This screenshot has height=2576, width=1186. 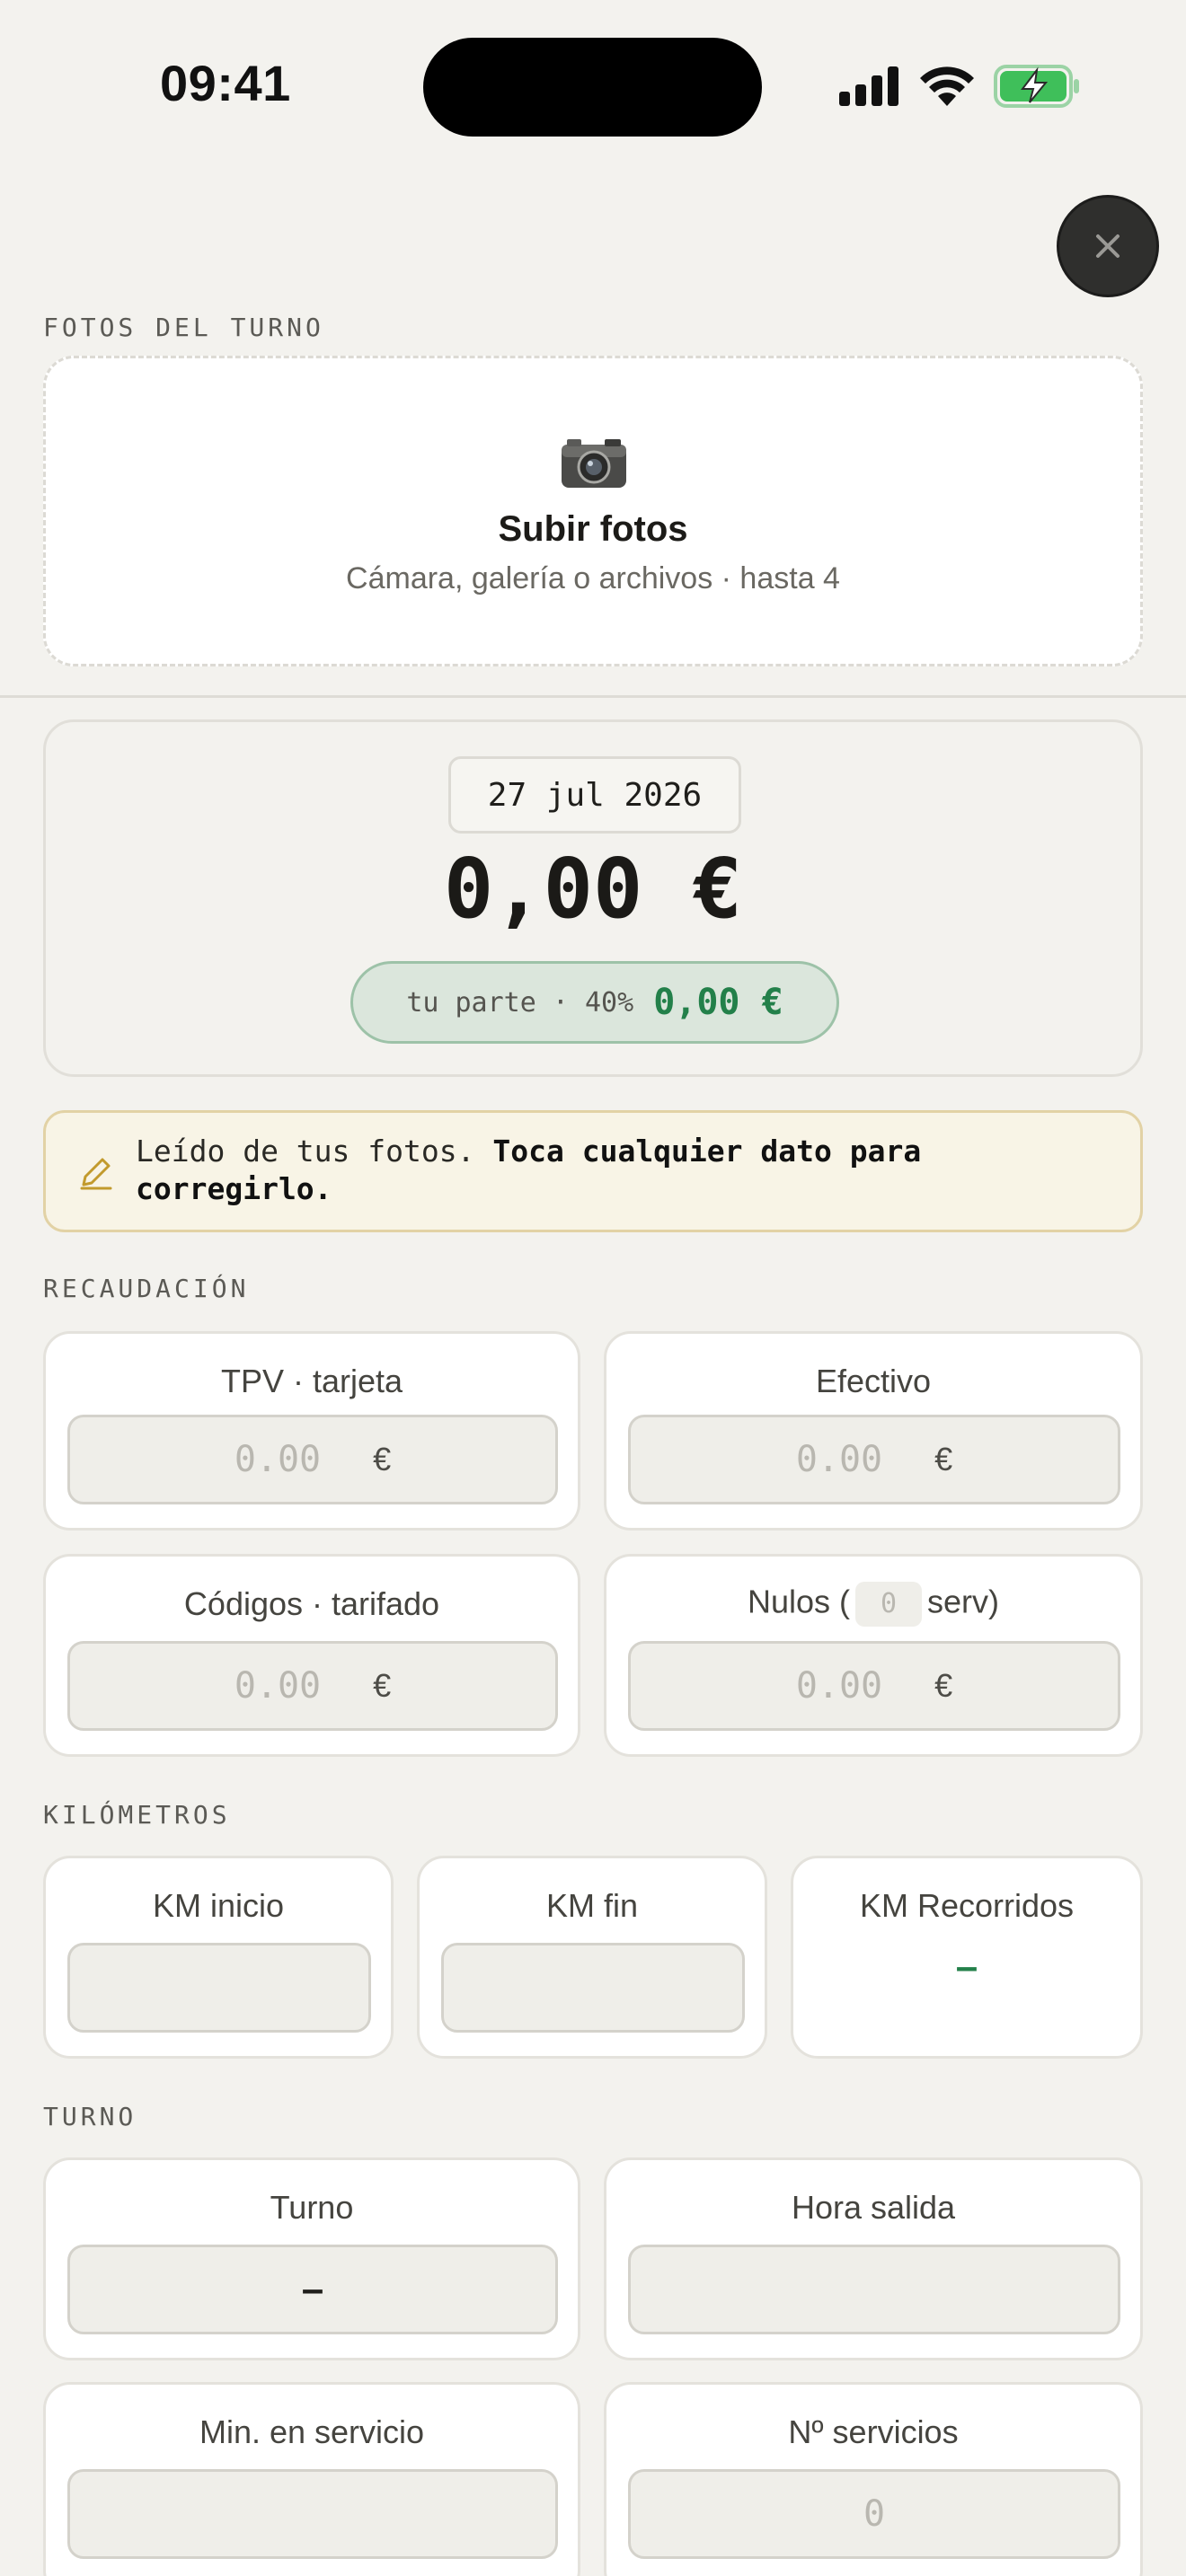 I want to click on divider, so click(x=593, y=696).